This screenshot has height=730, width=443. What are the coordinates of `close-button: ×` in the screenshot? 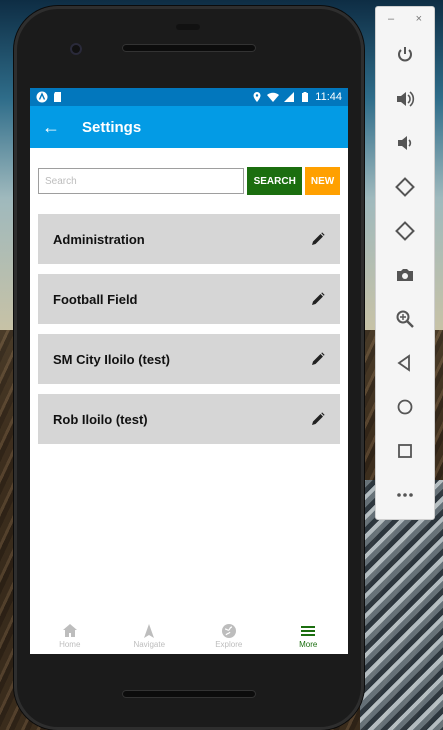 It's located at (419, 19).